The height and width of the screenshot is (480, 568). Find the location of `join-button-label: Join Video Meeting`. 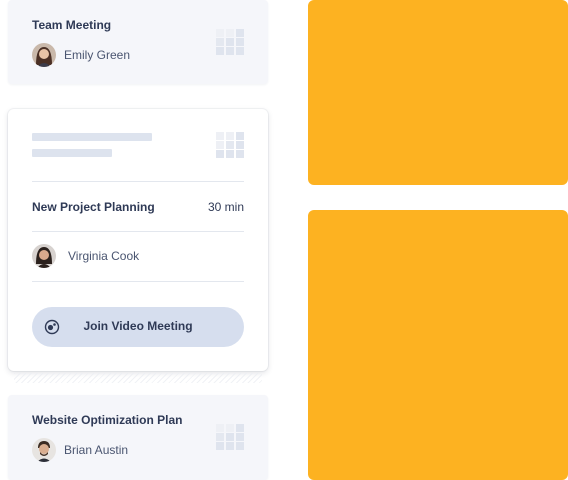

join-button-label: Join Video Meeting is located at coordinates (138, 326).